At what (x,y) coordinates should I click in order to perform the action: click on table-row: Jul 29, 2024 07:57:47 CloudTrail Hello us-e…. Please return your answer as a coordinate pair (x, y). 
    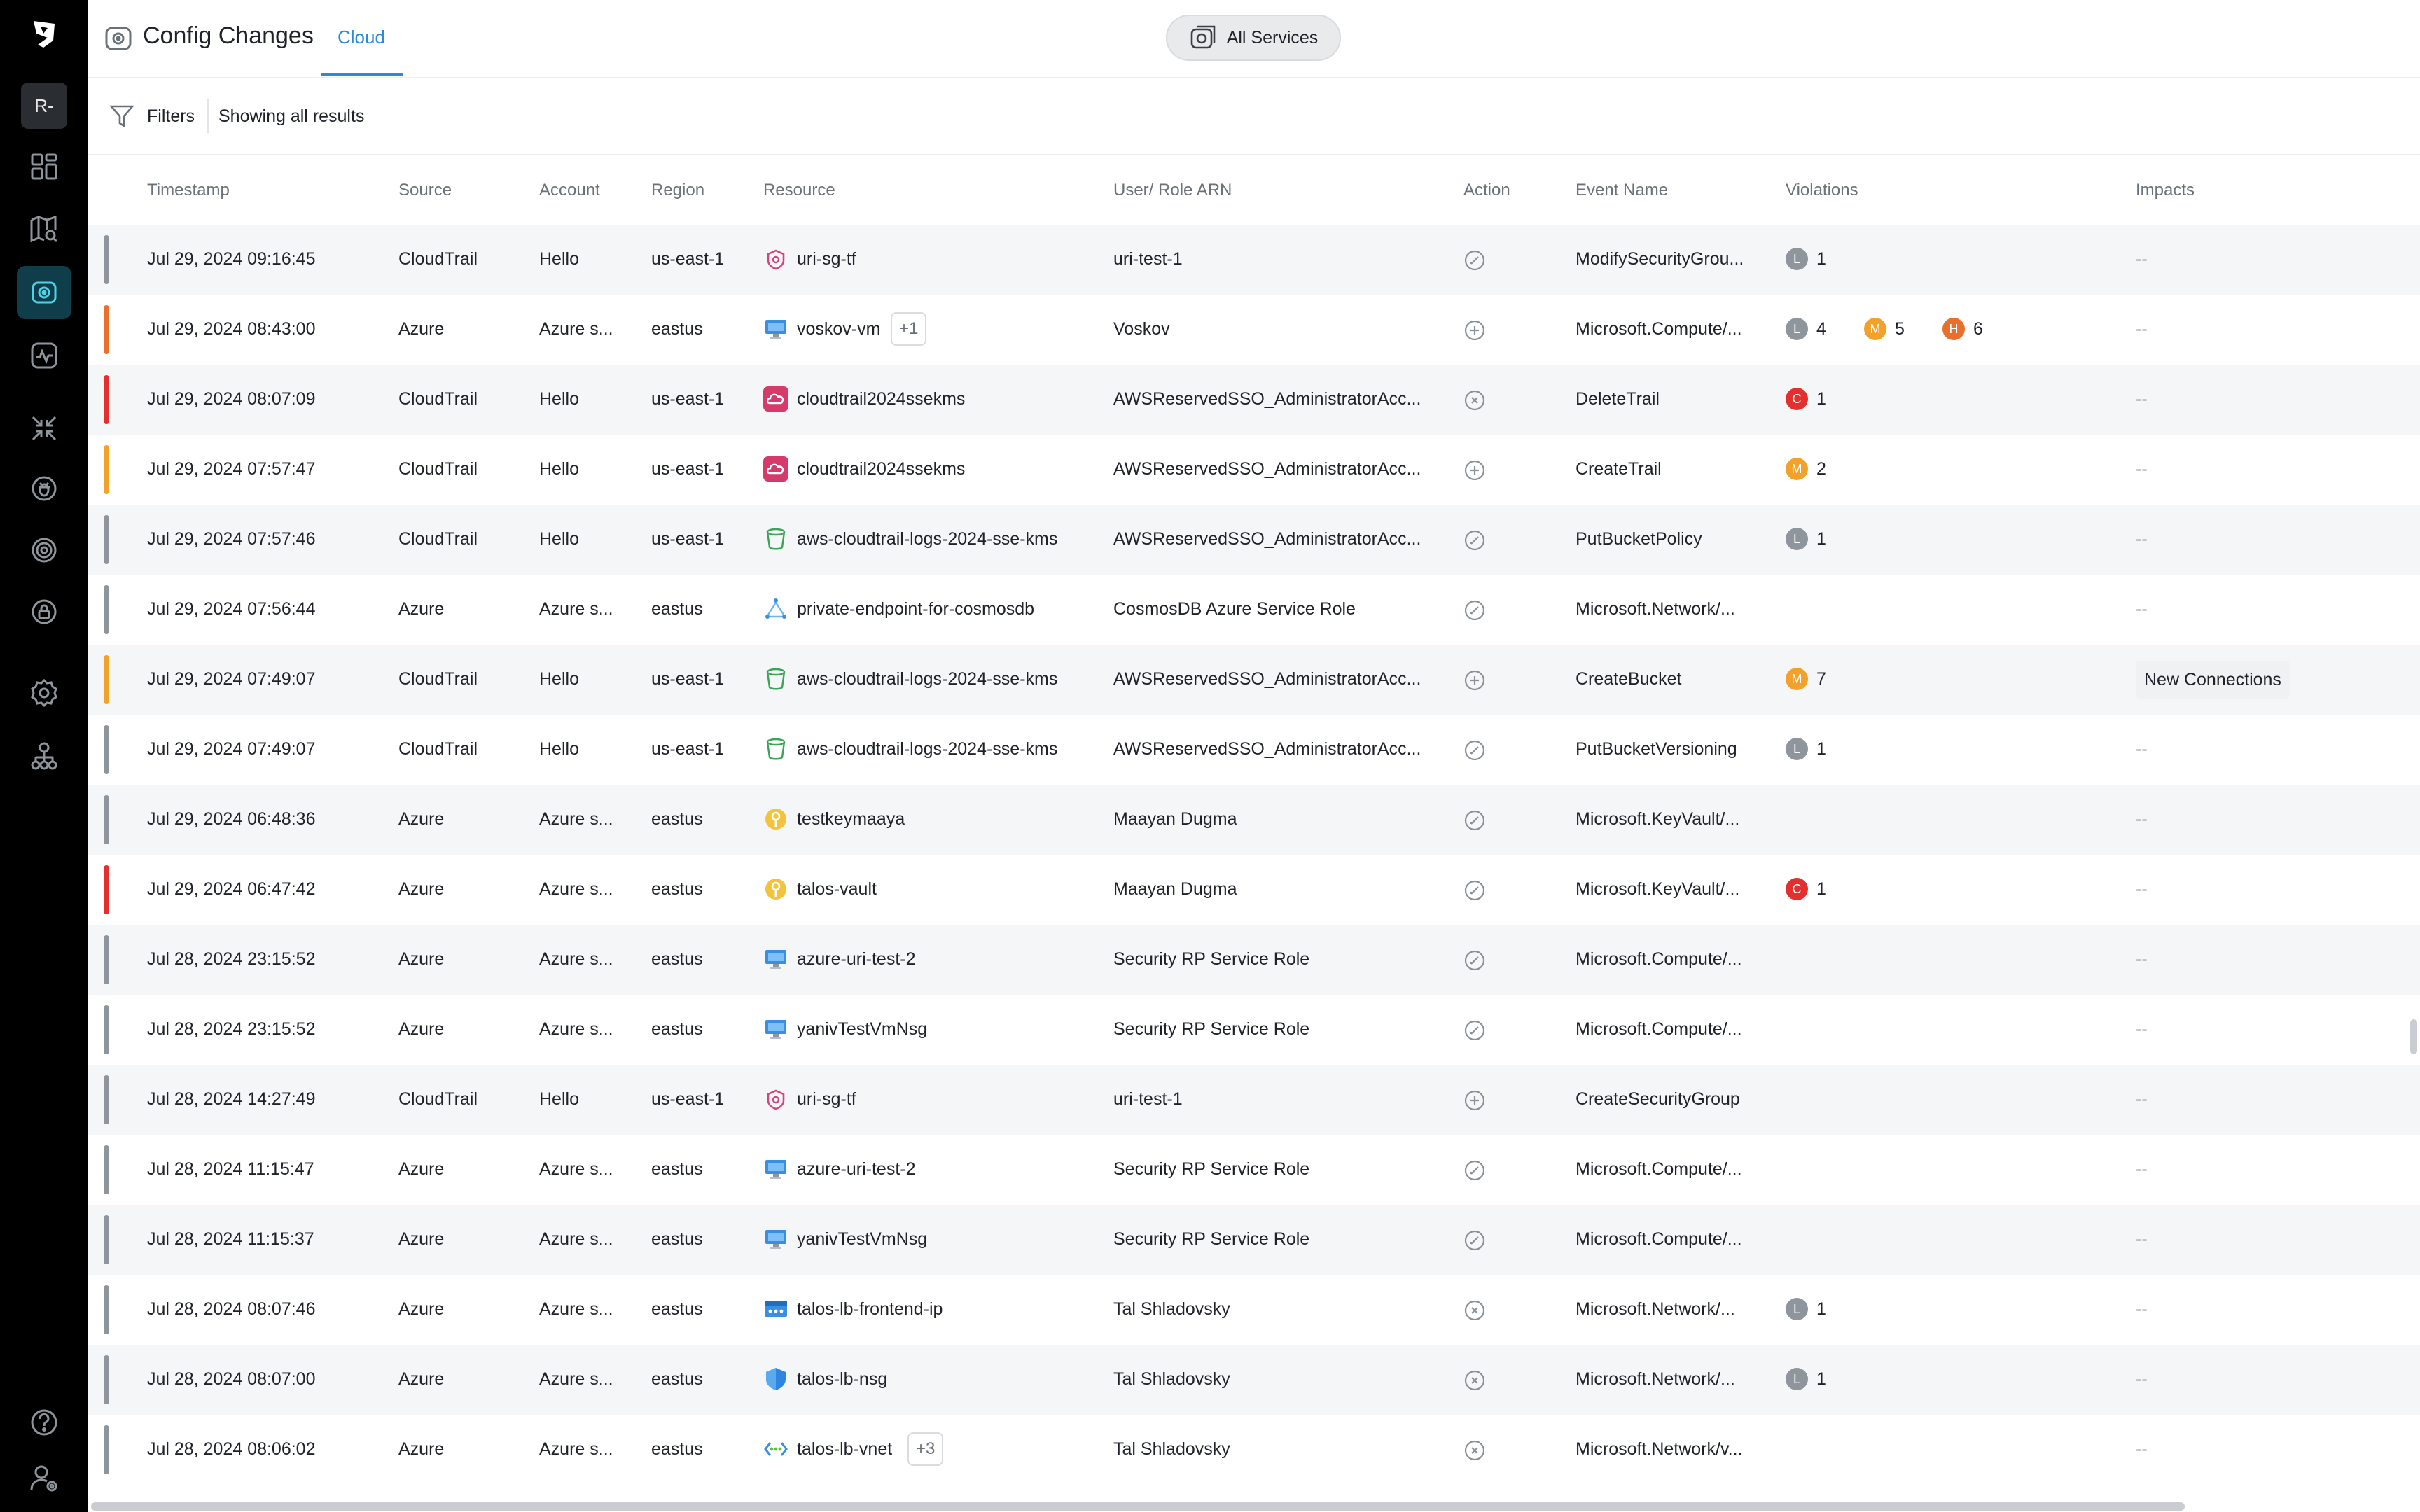
    Looking at the image, I should click on (1254, 470).